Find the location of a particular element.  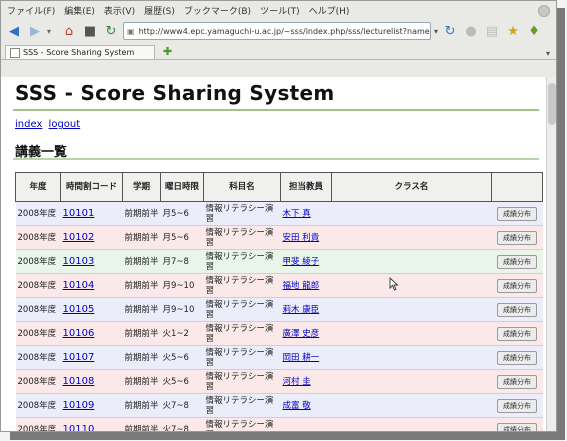

menu-history: 履歴(S) is located at coordinates (159, 10).